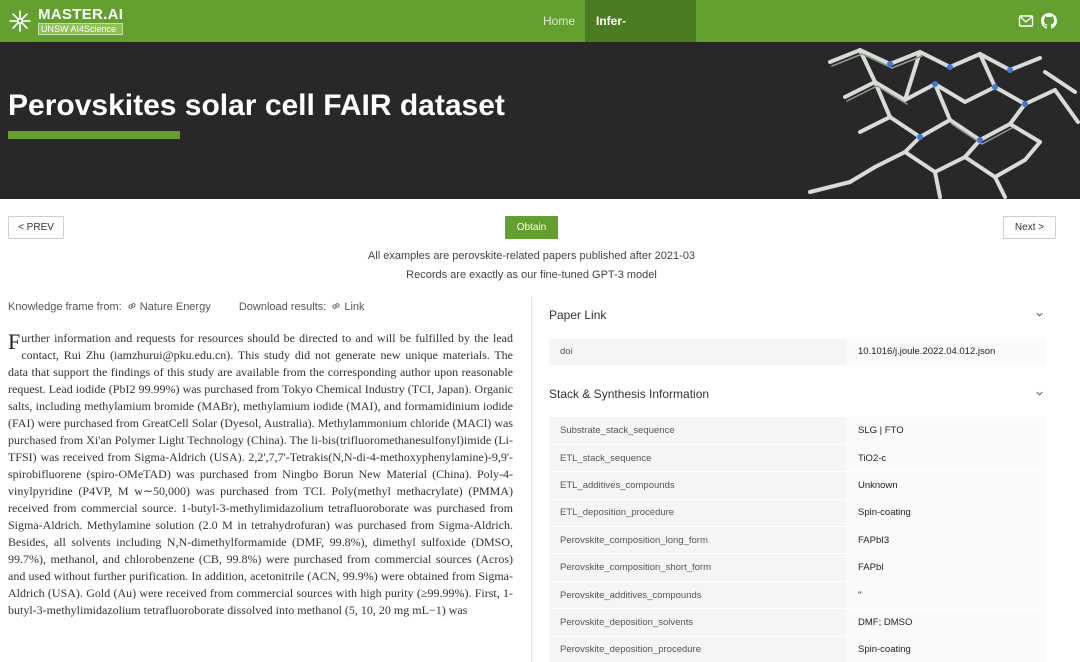  I want to click on field-value: DMF; DMSO, so click(946, 622).